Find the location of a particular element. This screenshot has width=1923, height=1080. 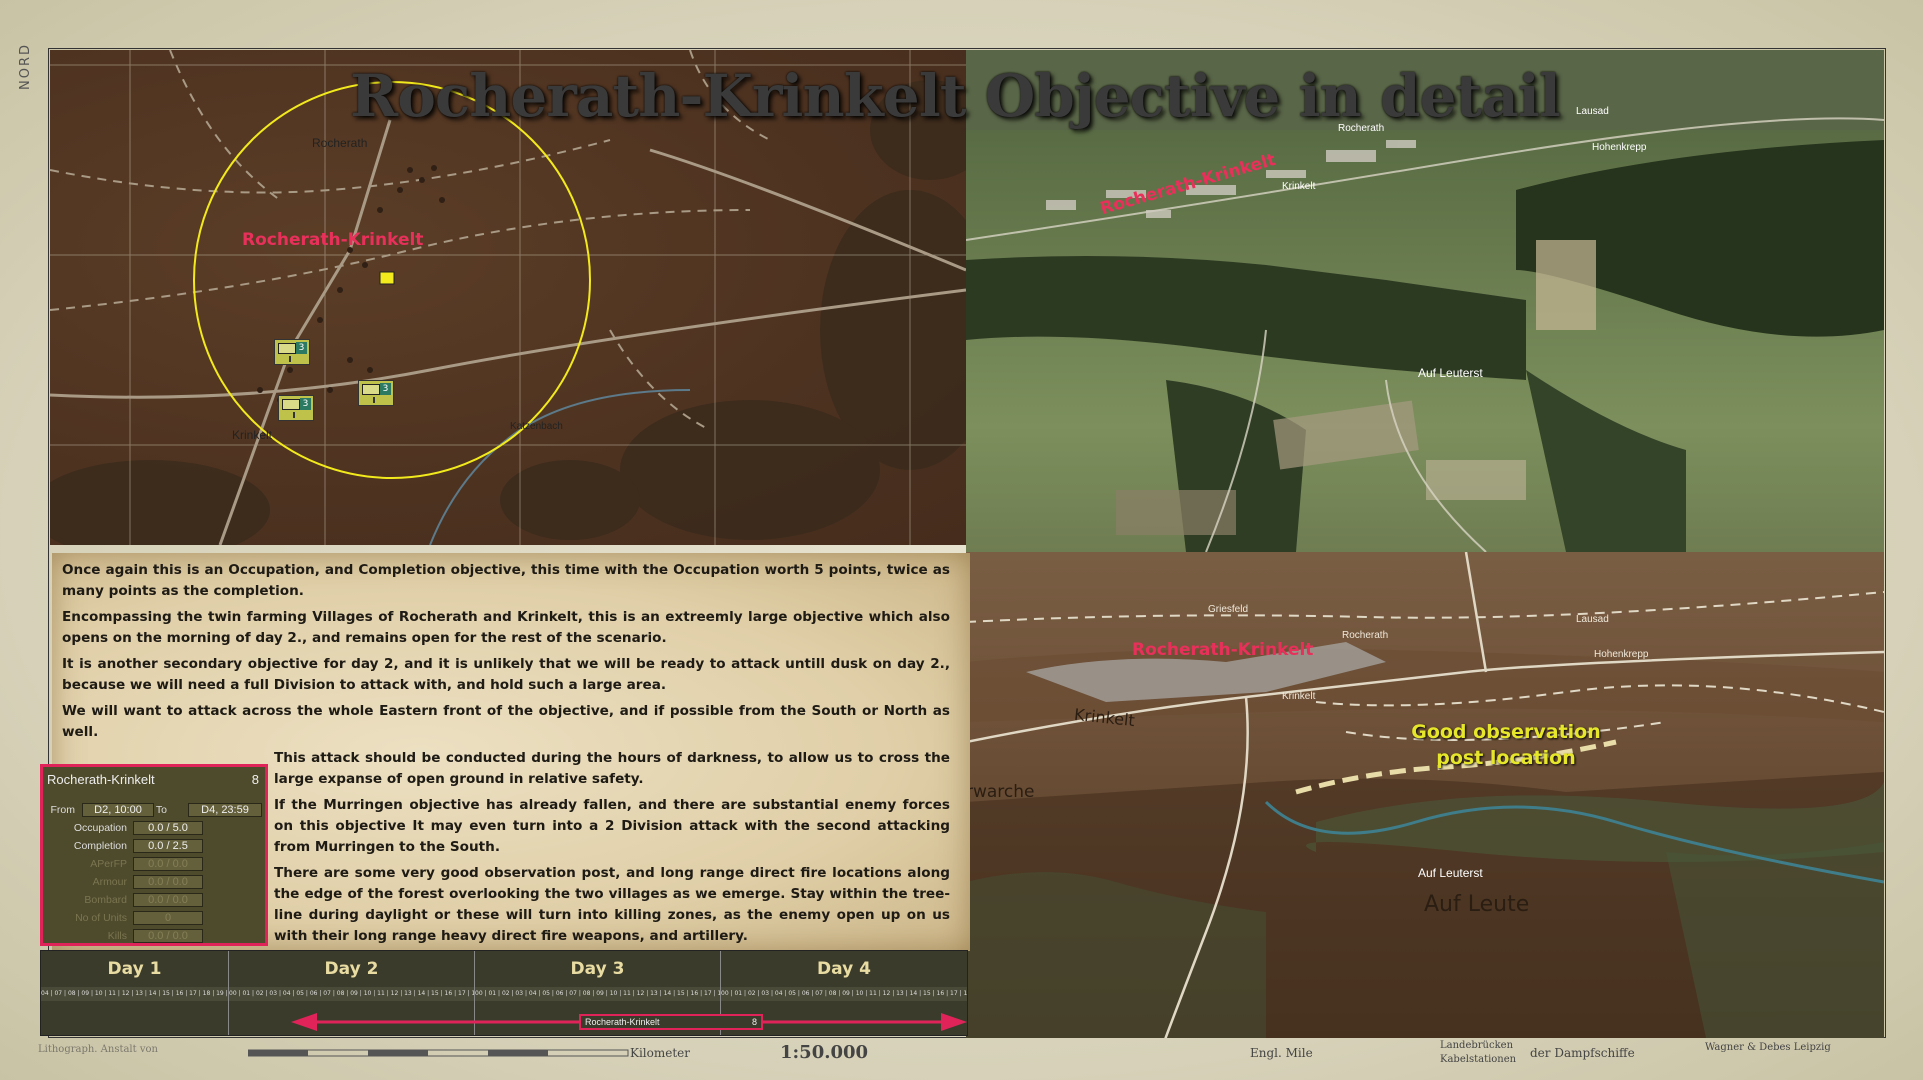

terrain-place-hohenkrepp: Hohenkrepp is located at coordinates (1621, 654).